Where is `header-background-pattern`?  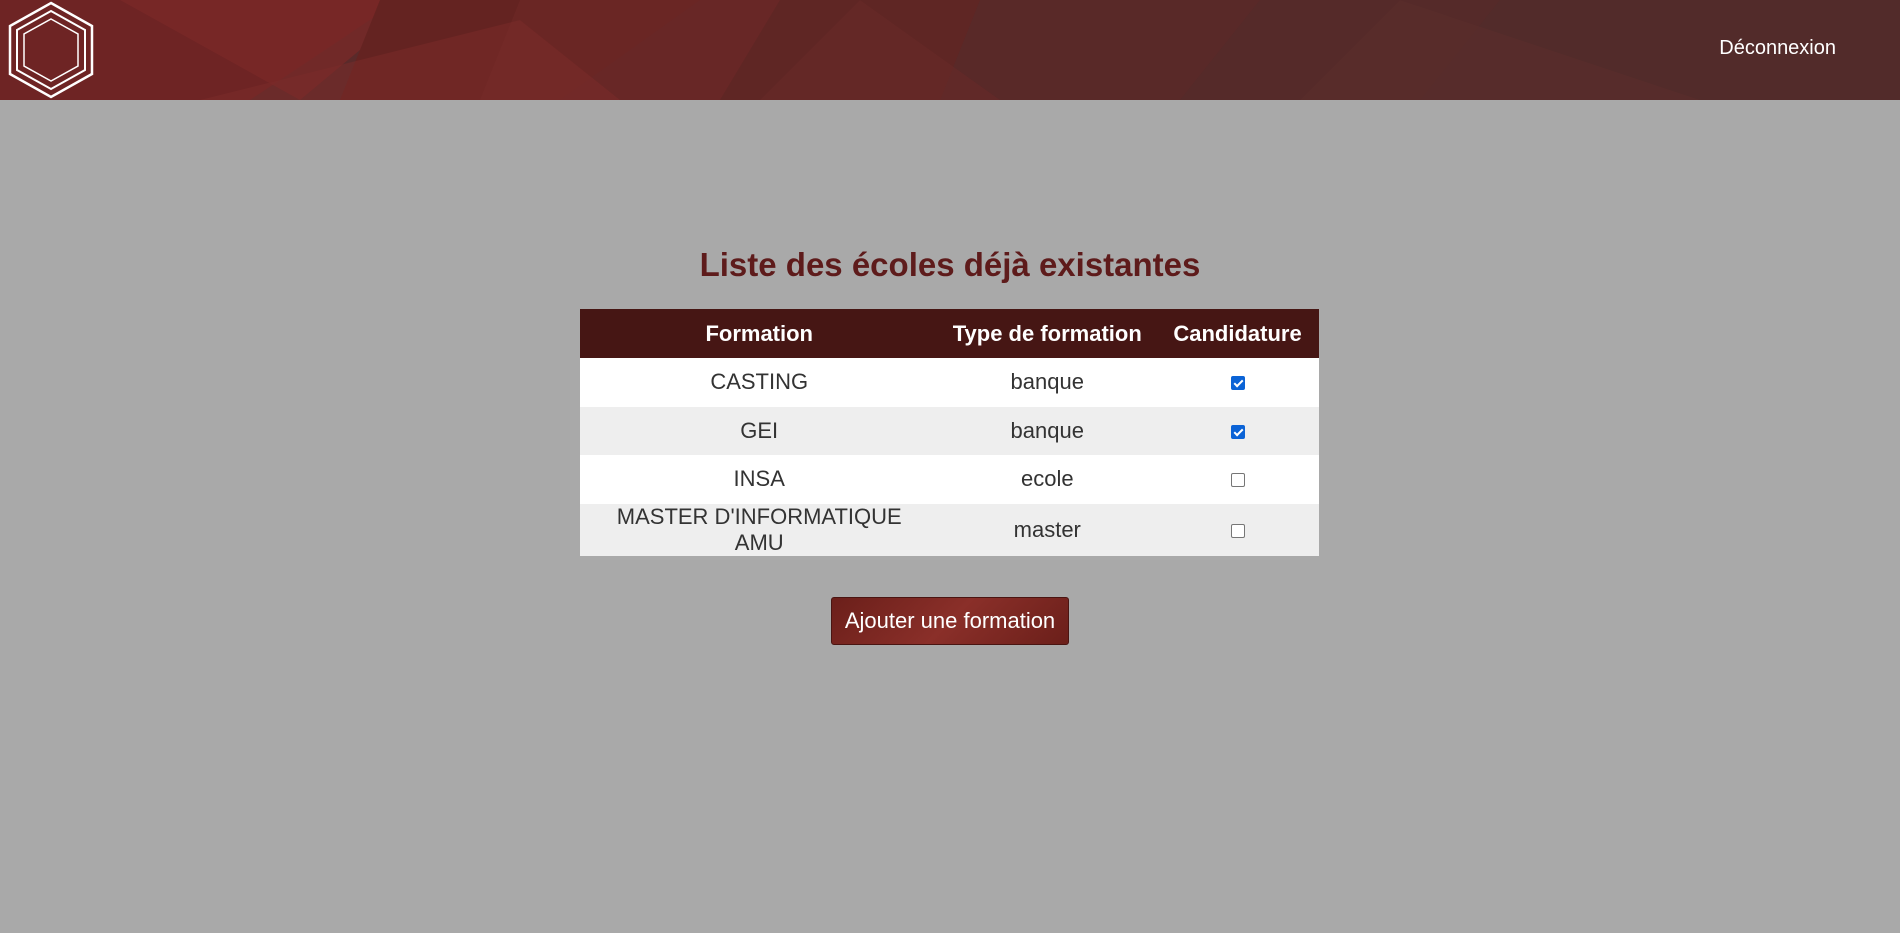 header-background-pattern is located at coordinates (950, 50).